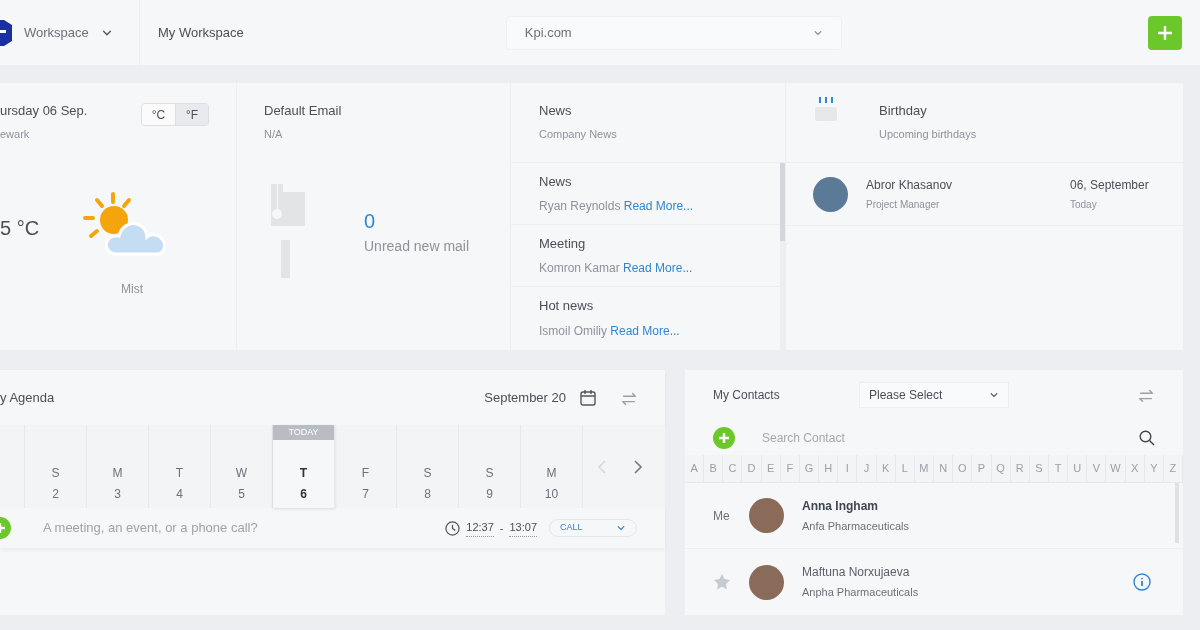 This screenshot has width=1200, height=630. Describe the element at coordinates (601, 466) in the screenshot. I see `chevron-left-icon` at that location.